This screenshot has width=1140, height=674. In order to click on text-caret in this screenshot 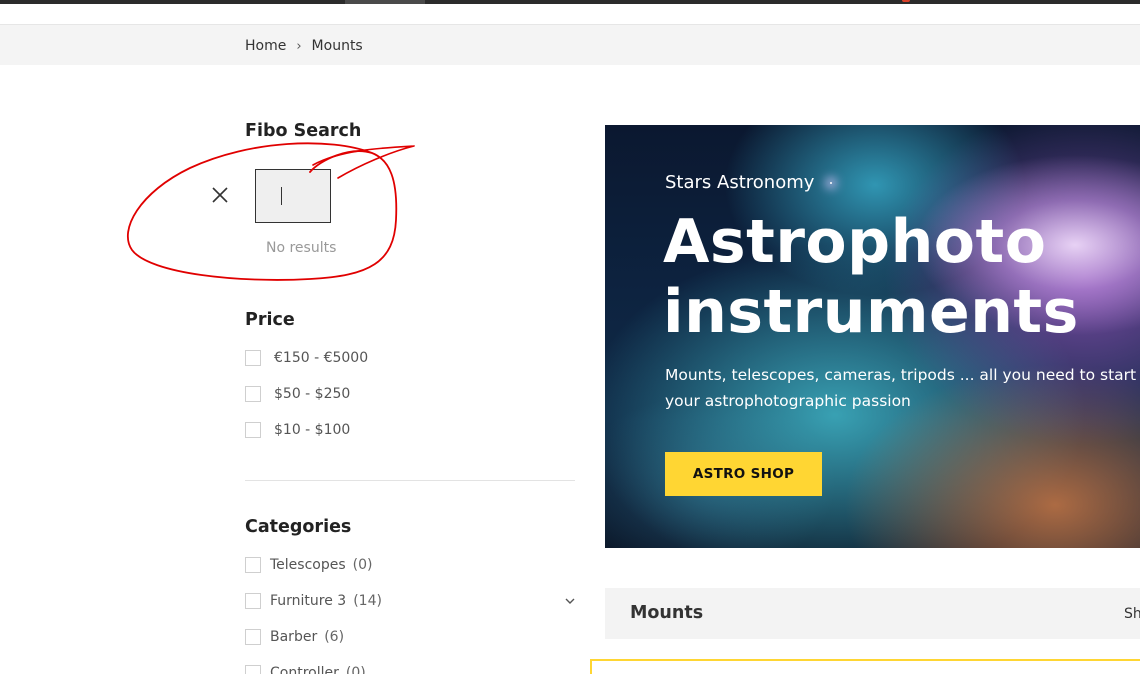, I will do `click(281, 196)`.